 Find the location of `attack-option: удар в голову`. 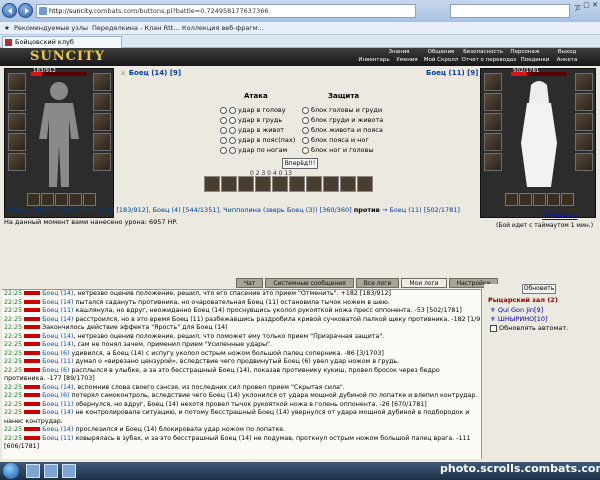

attack-option: удар в голову is located at coordinates (253, 110).